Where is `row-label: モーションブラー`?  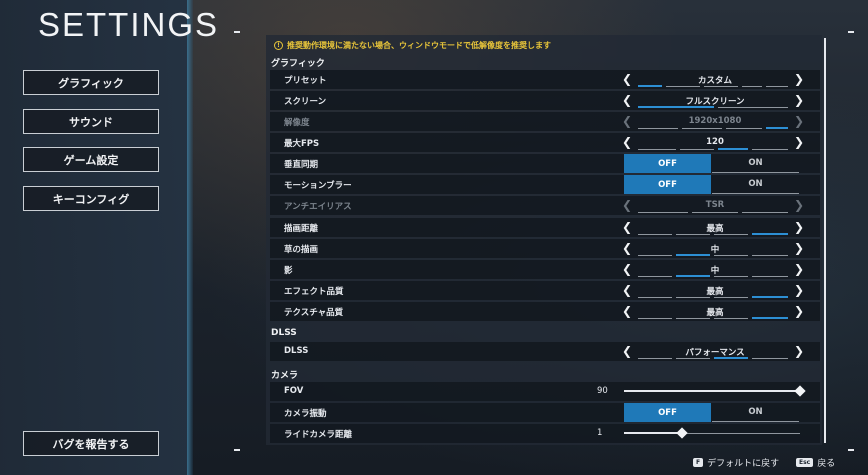 row-label: モーションブラー is located at coordinates (318, 186).